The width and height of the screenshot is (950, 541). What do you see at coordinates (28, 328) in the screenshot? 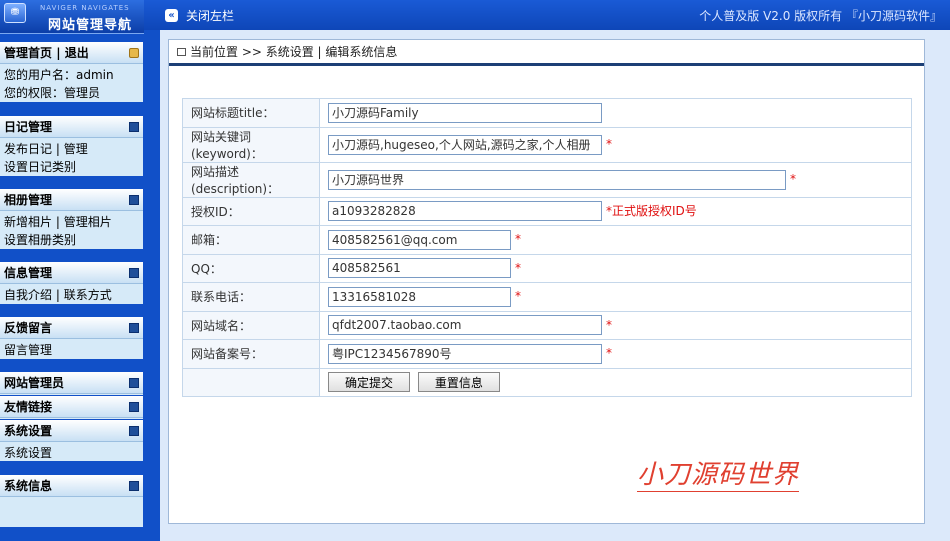
I see `sidebar-title-feedback: 反馈留言` at bounding box center [28, 328].